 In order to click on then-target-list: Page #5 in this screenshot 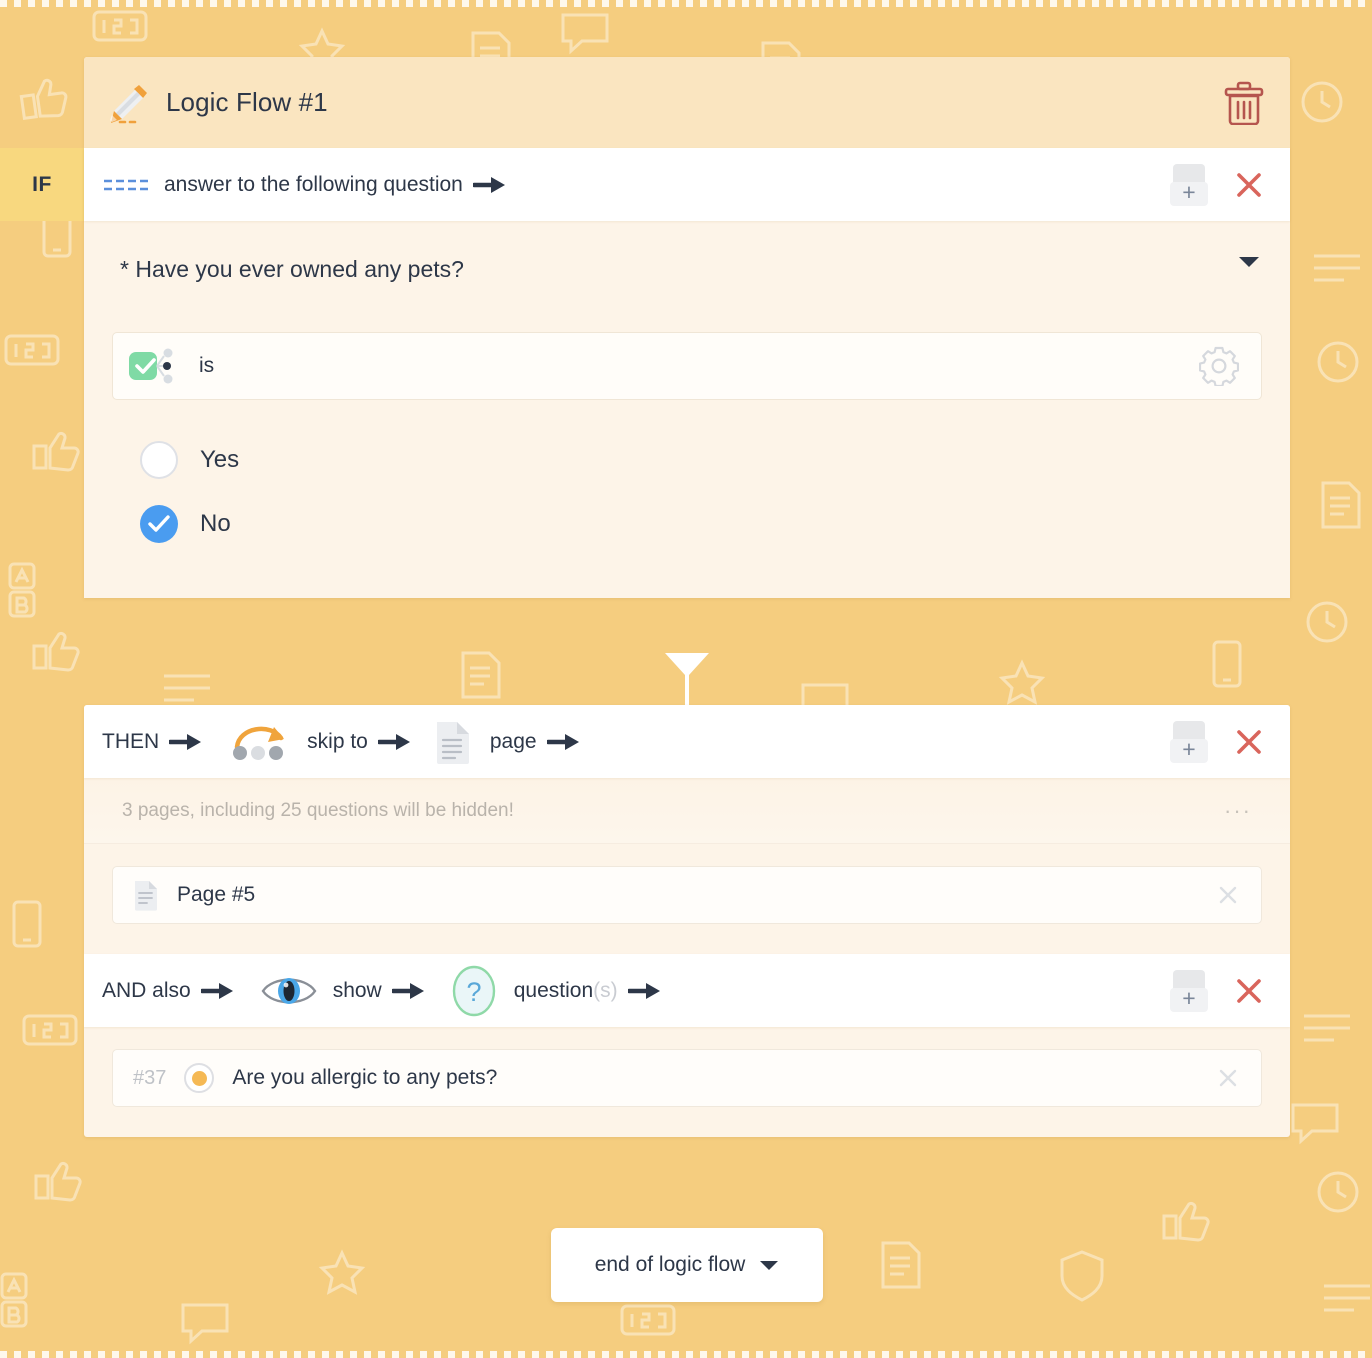, I will do `click(687, 899)`.